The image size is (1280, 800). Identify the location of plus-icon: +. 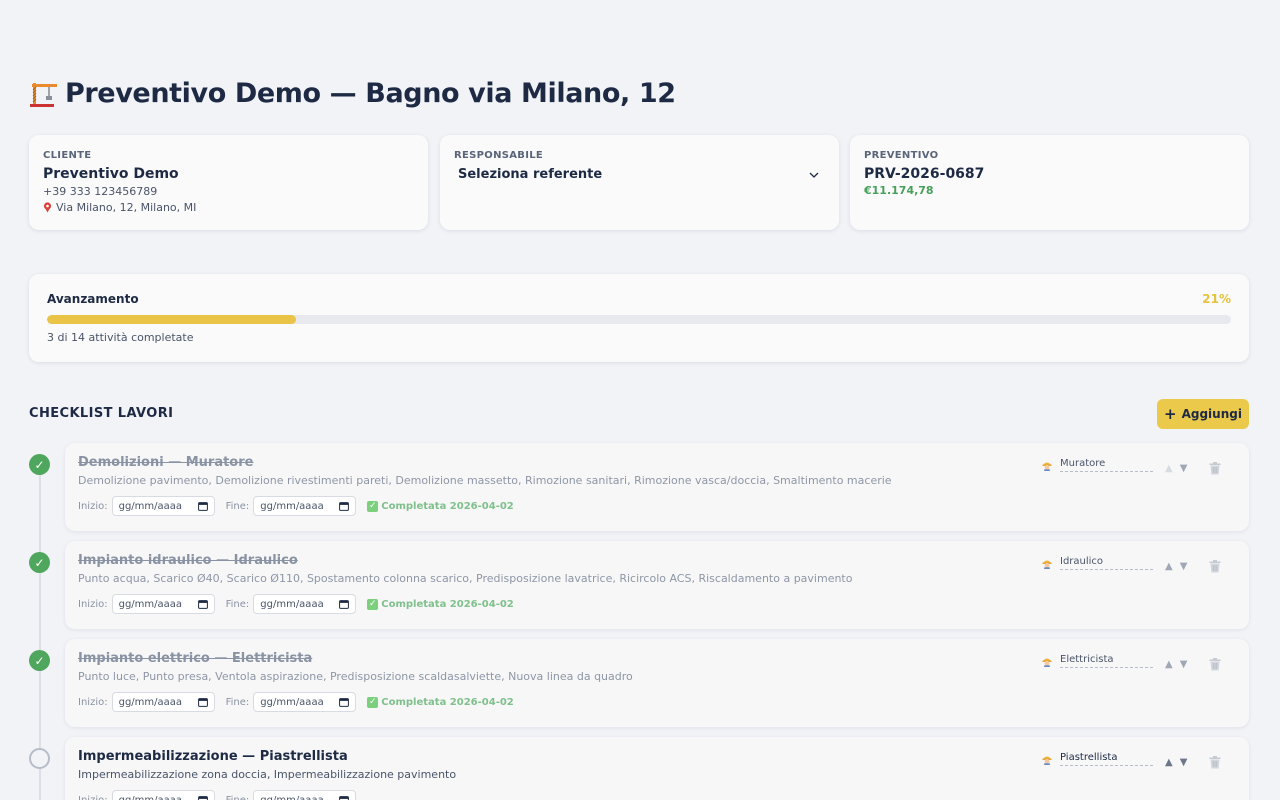
(1170, 413).